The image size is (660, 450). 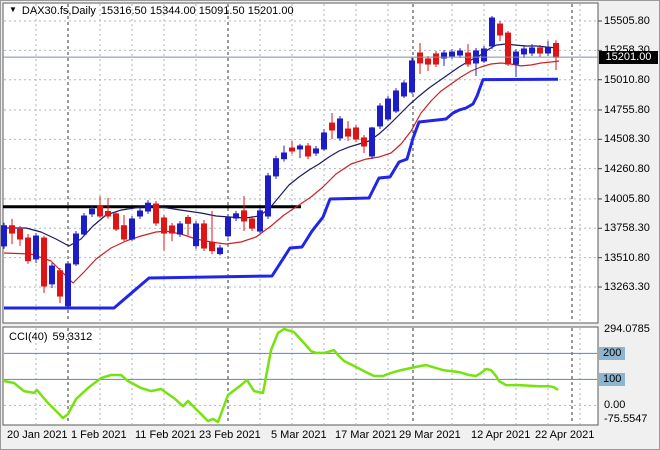 I want to click on price-tick-label: 15010.80, so click(x=627, y=80).